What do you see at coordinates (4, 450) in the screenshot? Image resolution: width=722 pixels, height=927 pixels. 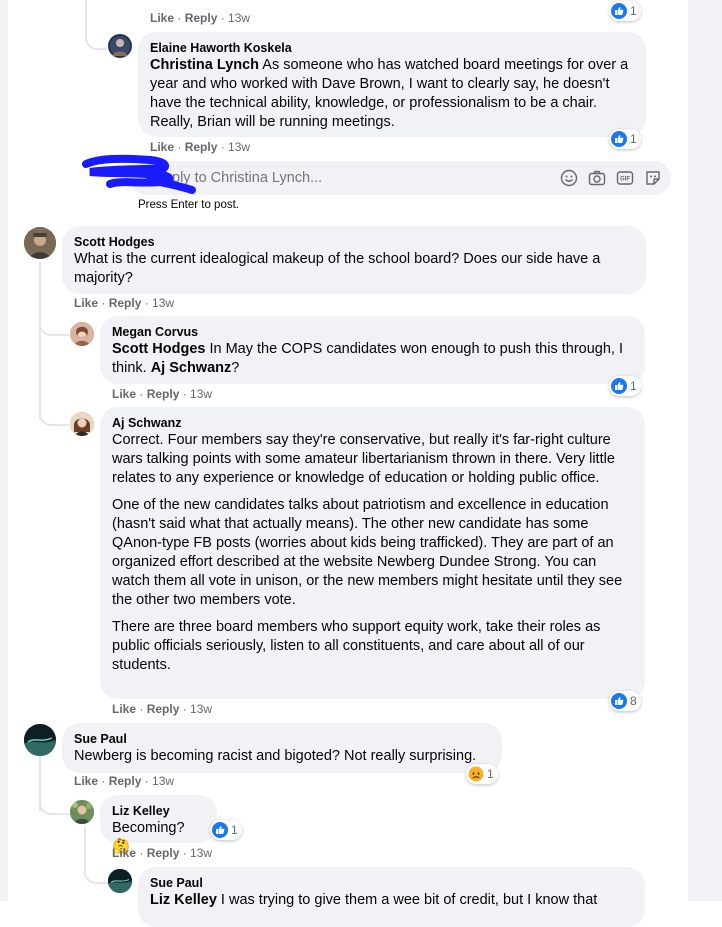 I see `page-edge-left` at bounding box center [4, 450].